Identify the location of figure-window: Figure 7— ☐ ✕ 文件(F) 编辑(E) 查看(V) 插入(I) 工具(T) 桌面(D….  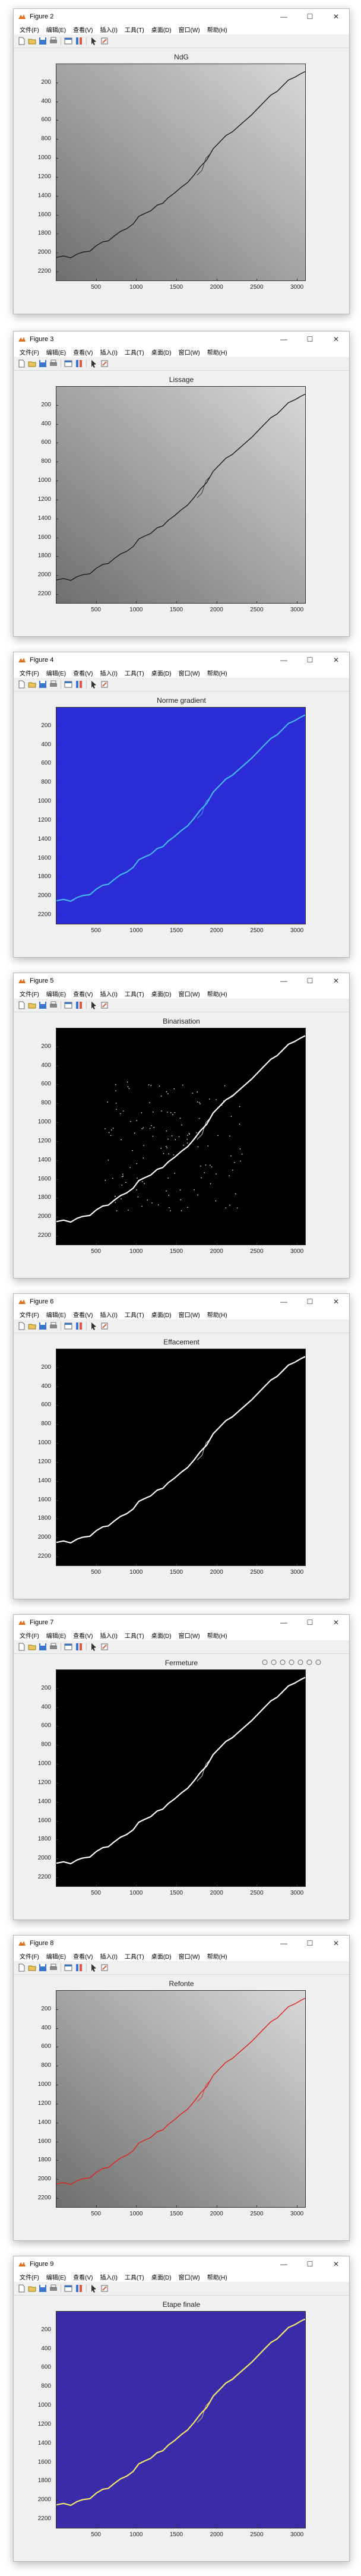
(181, 1767).